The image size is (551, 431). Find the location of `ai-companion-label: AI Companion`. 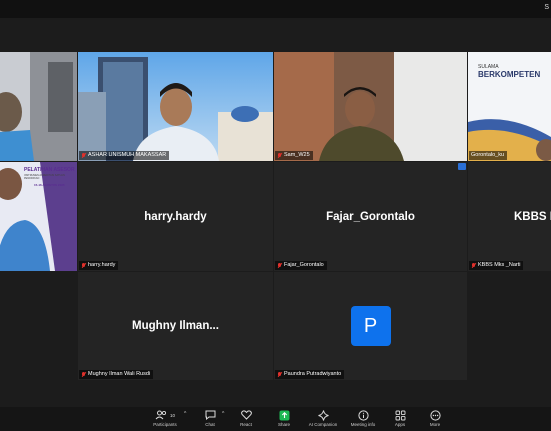

ai-companion-label: AI Companion is located at coordinates (323, 424).